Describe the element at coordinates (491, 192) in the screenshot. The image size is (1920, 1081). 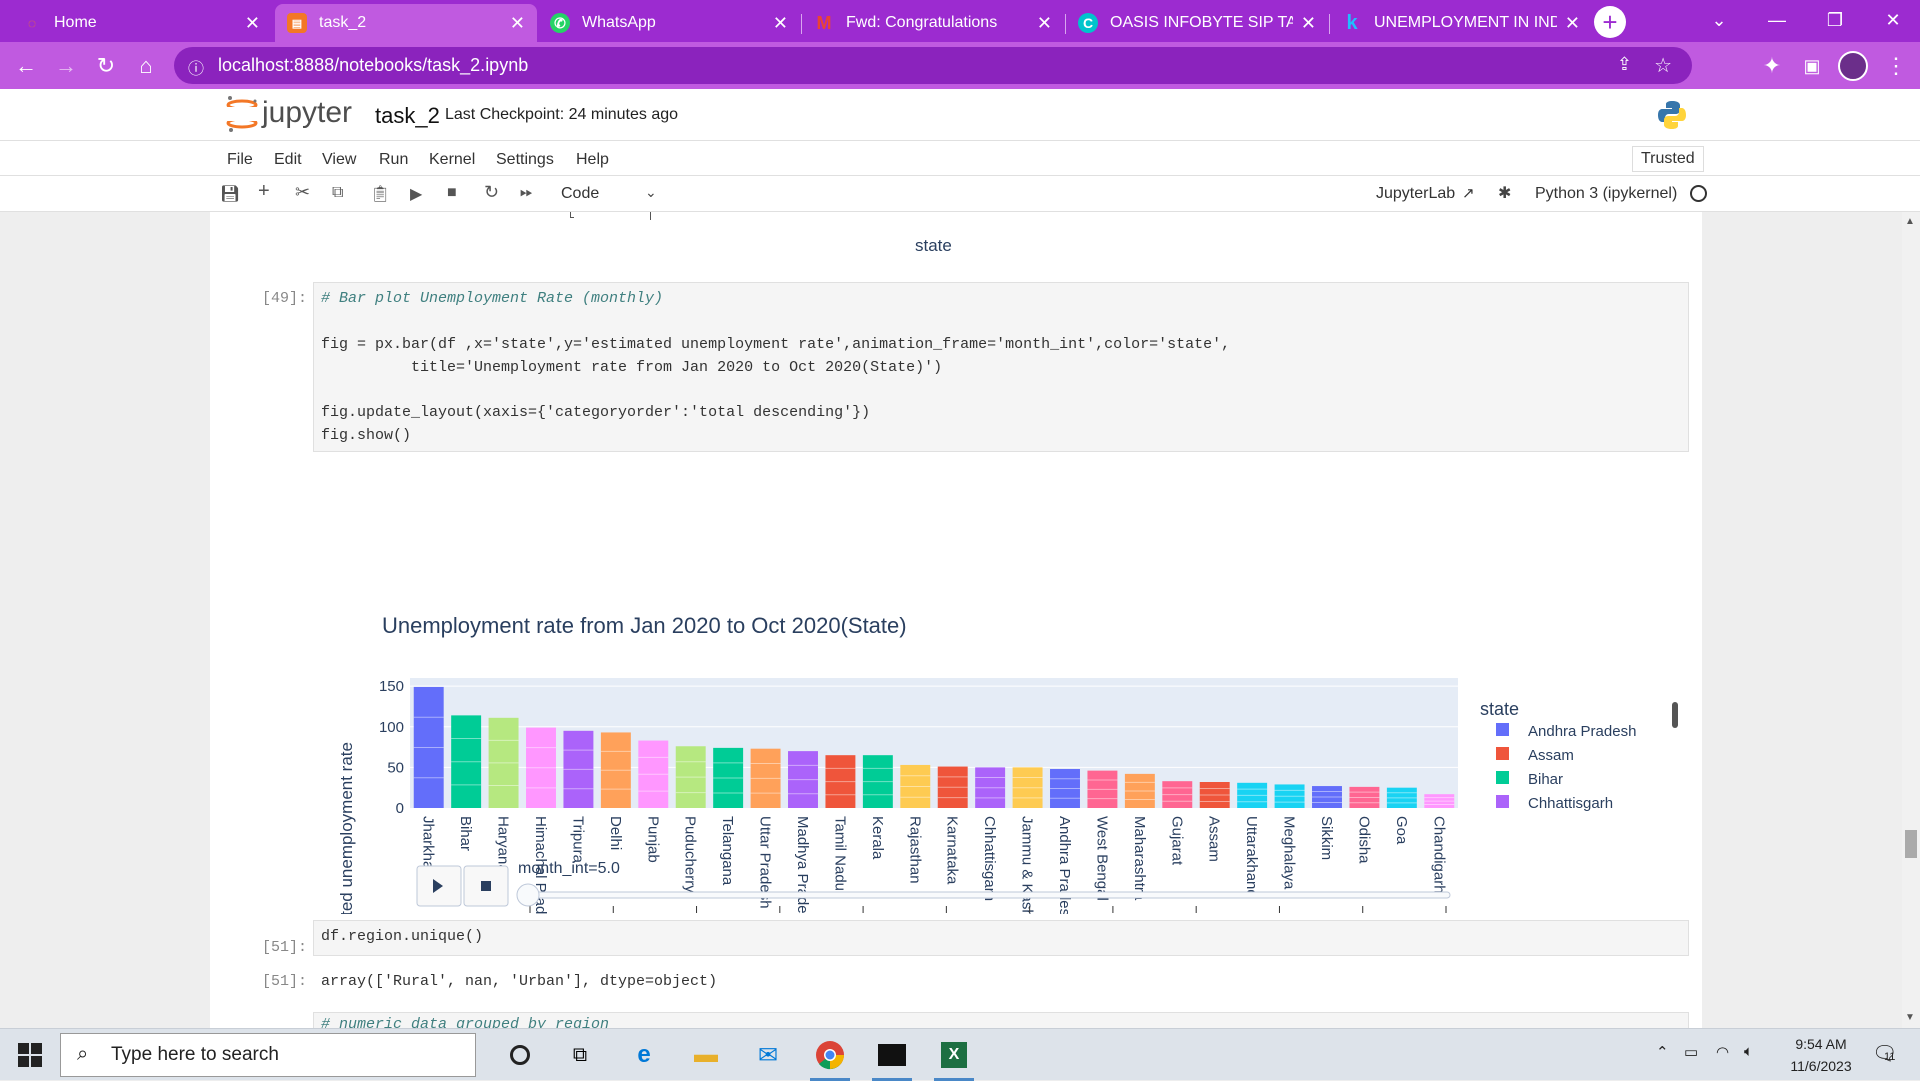
I see `restart-icon: ↻` at that location.